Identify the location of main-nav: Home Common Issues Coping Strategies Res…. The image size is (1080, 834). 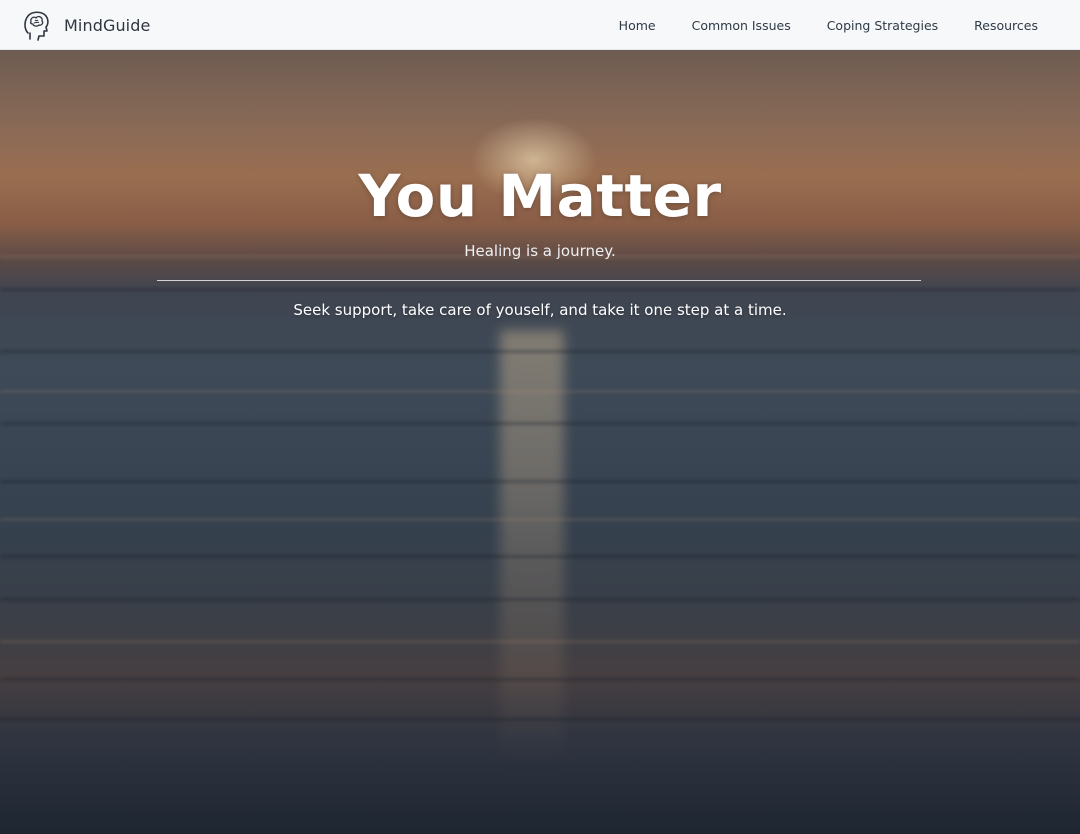
(828, 25).